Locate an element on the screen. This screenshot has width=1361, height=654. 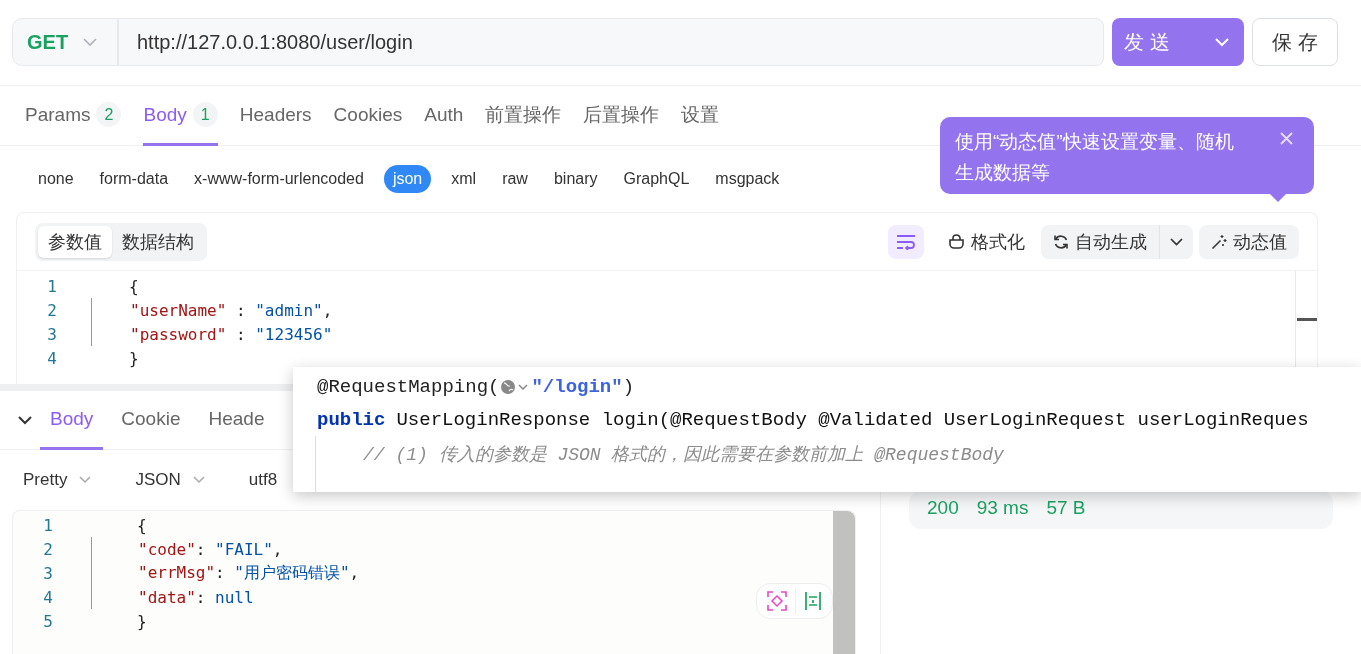
word-wrap-button is located at coordinates (906, 241).